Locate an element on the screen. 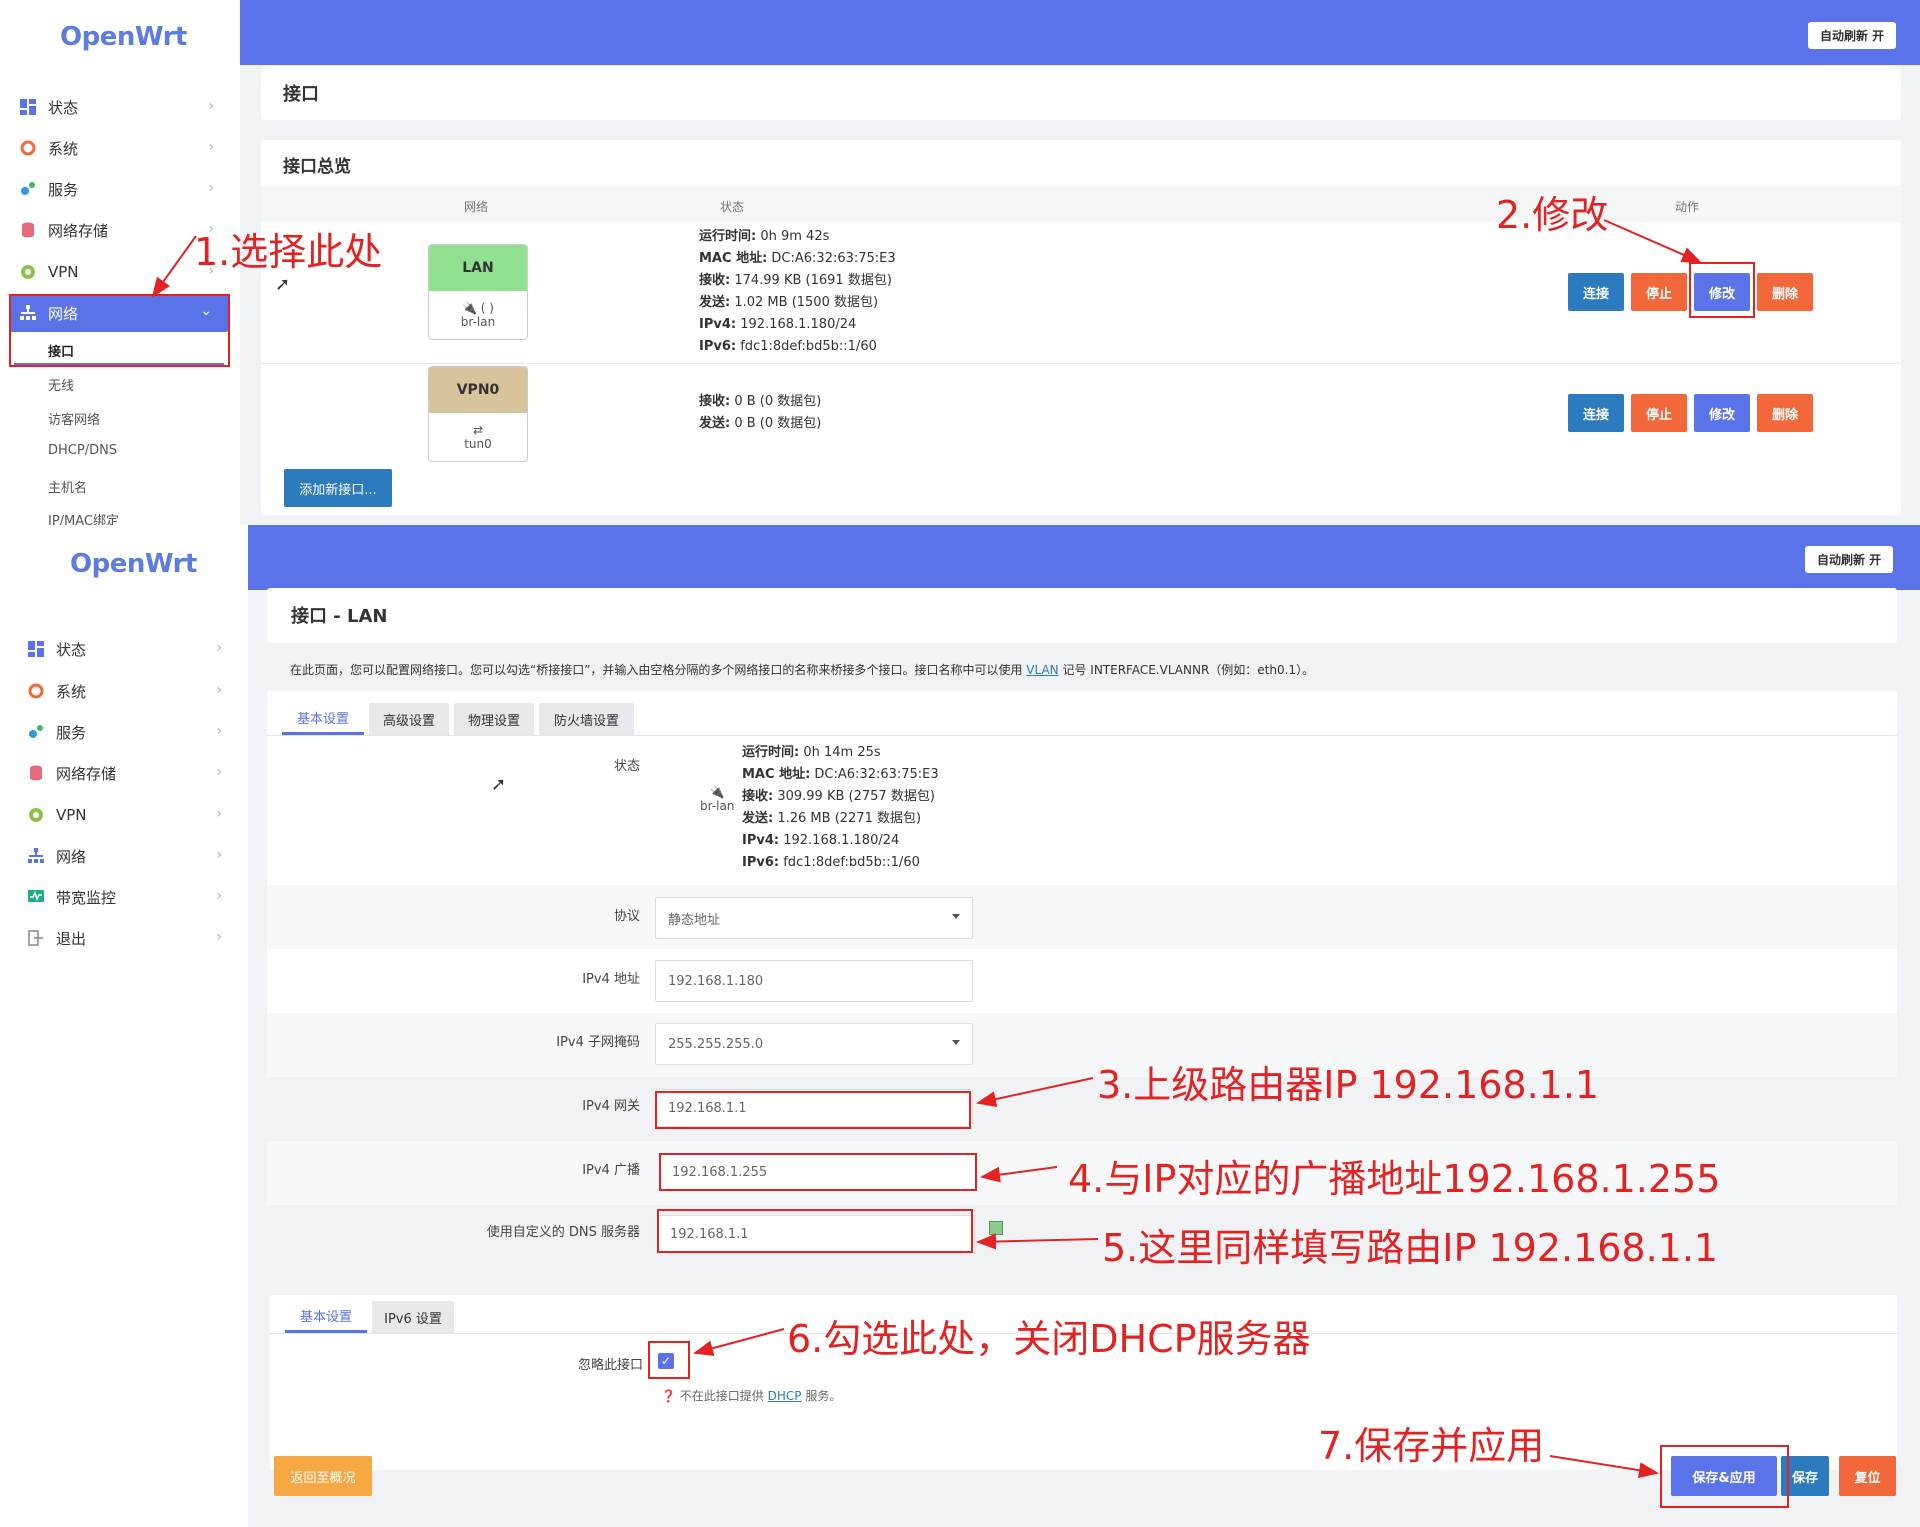  sidebar-item-storage: 网络存储 › is located at coordinates (123, 773).